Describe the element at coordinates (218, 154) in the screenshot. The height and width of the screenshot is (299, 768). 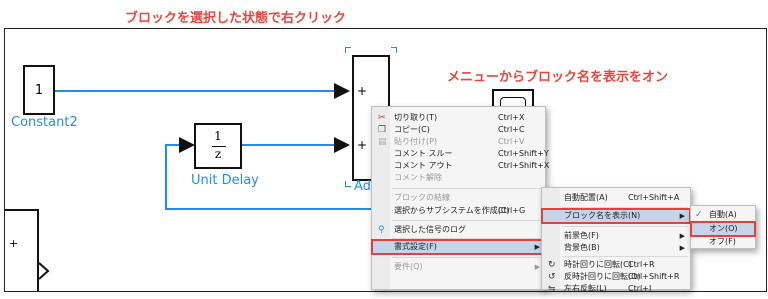
I see `delay-denominator: z` at that location.